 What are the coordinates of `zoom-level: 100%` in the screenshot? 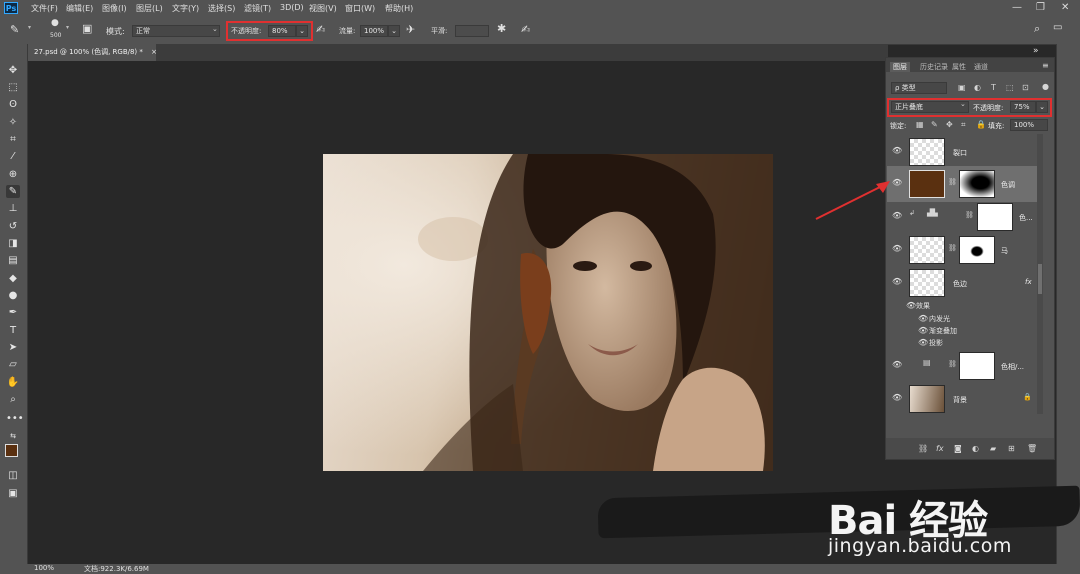 It's located at (44, 568).